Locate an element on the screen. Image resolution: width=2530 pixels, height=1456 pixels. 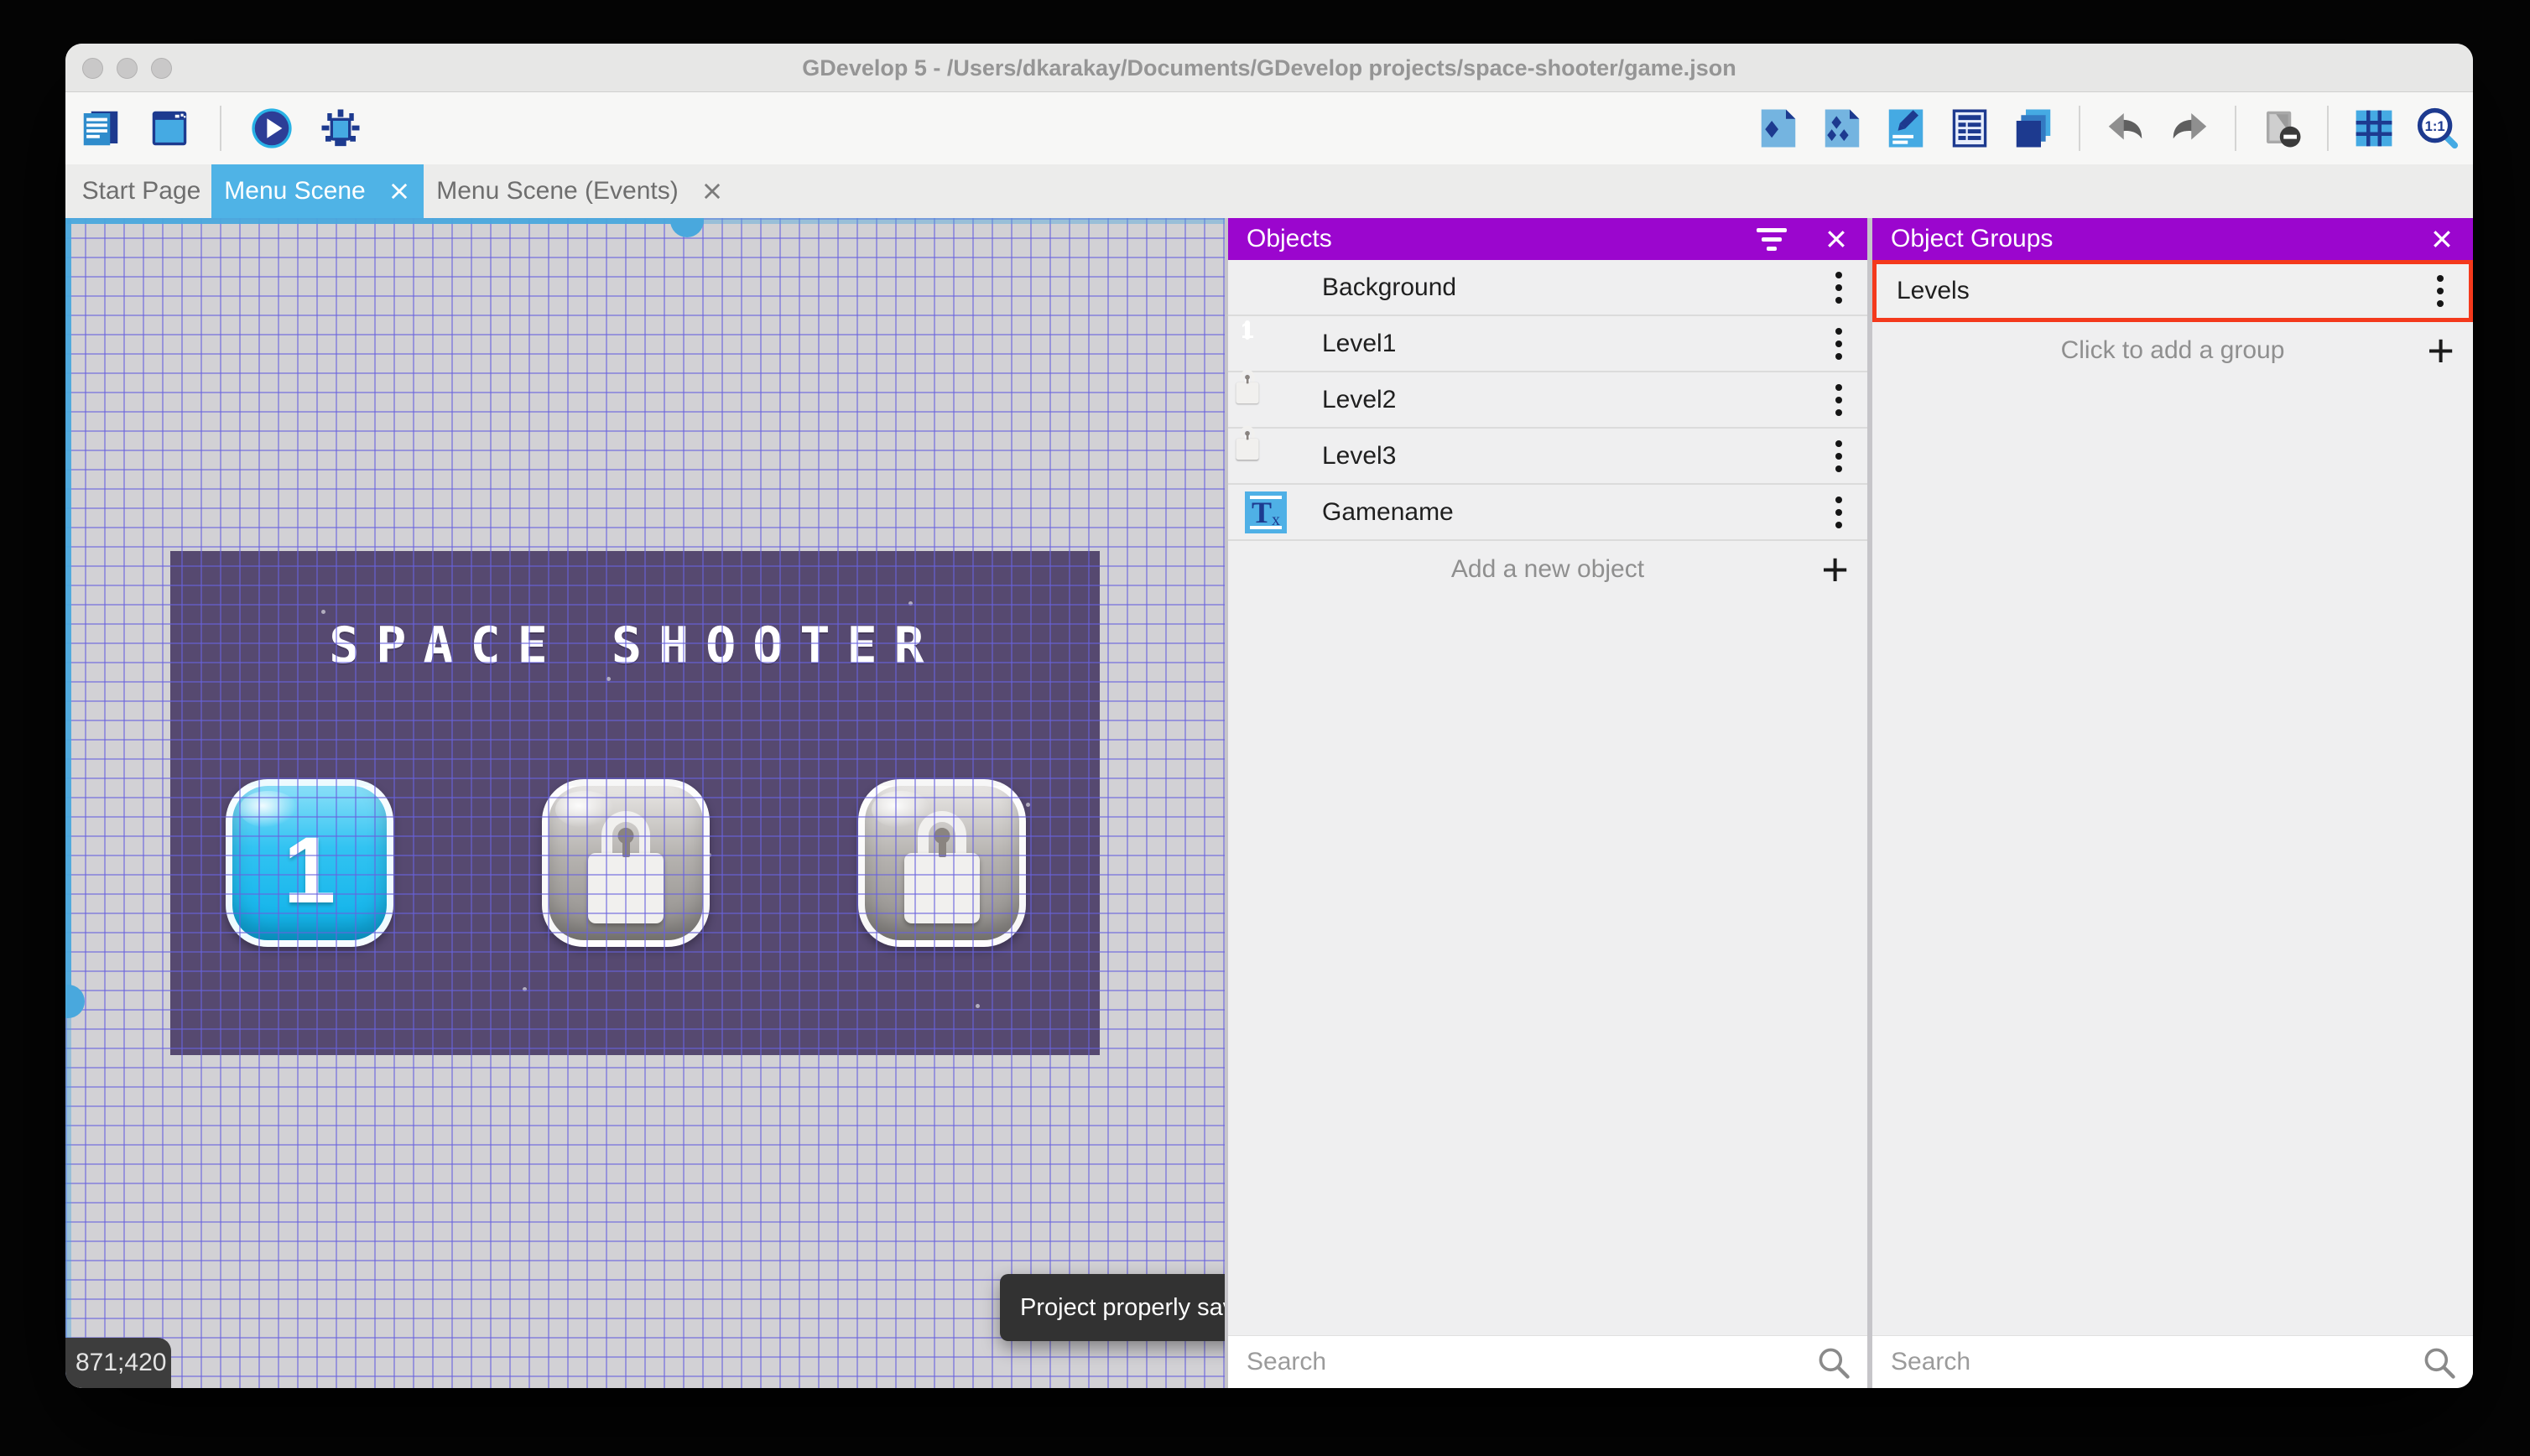
tab-menu-scene: Menu Scene is located at coordinates (317, 191).